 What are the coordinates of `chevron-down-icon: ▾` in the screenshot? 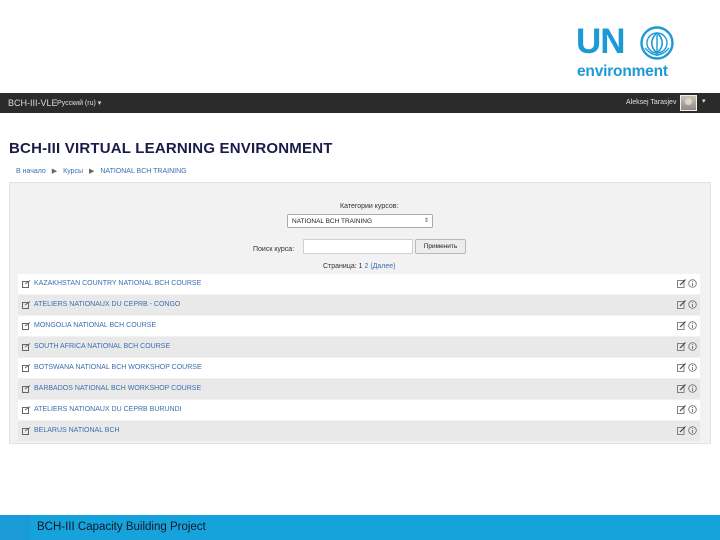 It's located at (99, 103).